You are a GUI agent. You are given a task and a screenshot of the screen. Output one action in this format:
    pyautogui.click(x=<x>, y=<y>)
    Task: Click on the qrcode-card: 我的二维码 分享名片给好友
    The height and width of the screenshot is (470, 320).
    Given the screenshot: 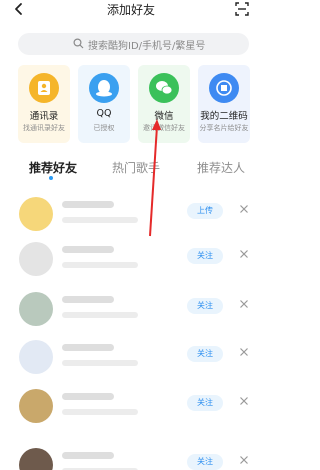 What is the action you would take?
    pyautogui.click(x=224, y=104)
    